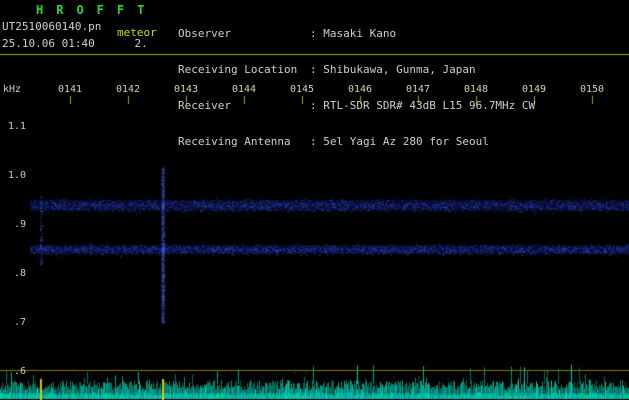  Describe the element at coordinates (360, 33) in the screenshot. I see `info-value: Masaki Kano` at that location.